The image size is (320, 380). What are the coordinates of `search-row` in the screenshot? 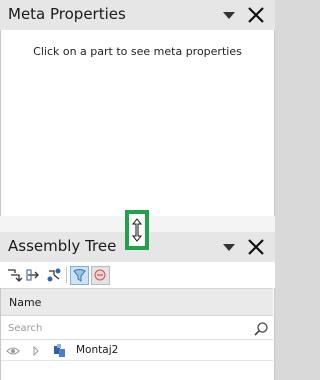 It's located at (137, 329).